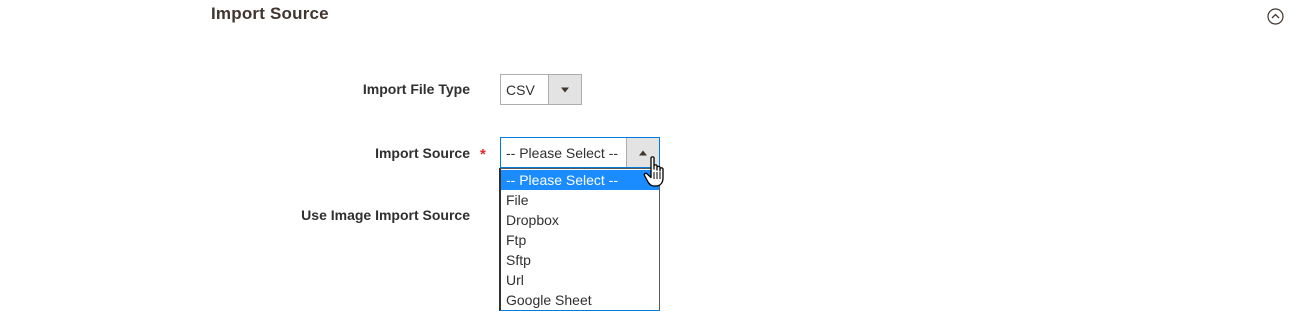 This screenshot has height=320, width=1310. I want to click on import-file-type-select: CSV, so click(541, 89).